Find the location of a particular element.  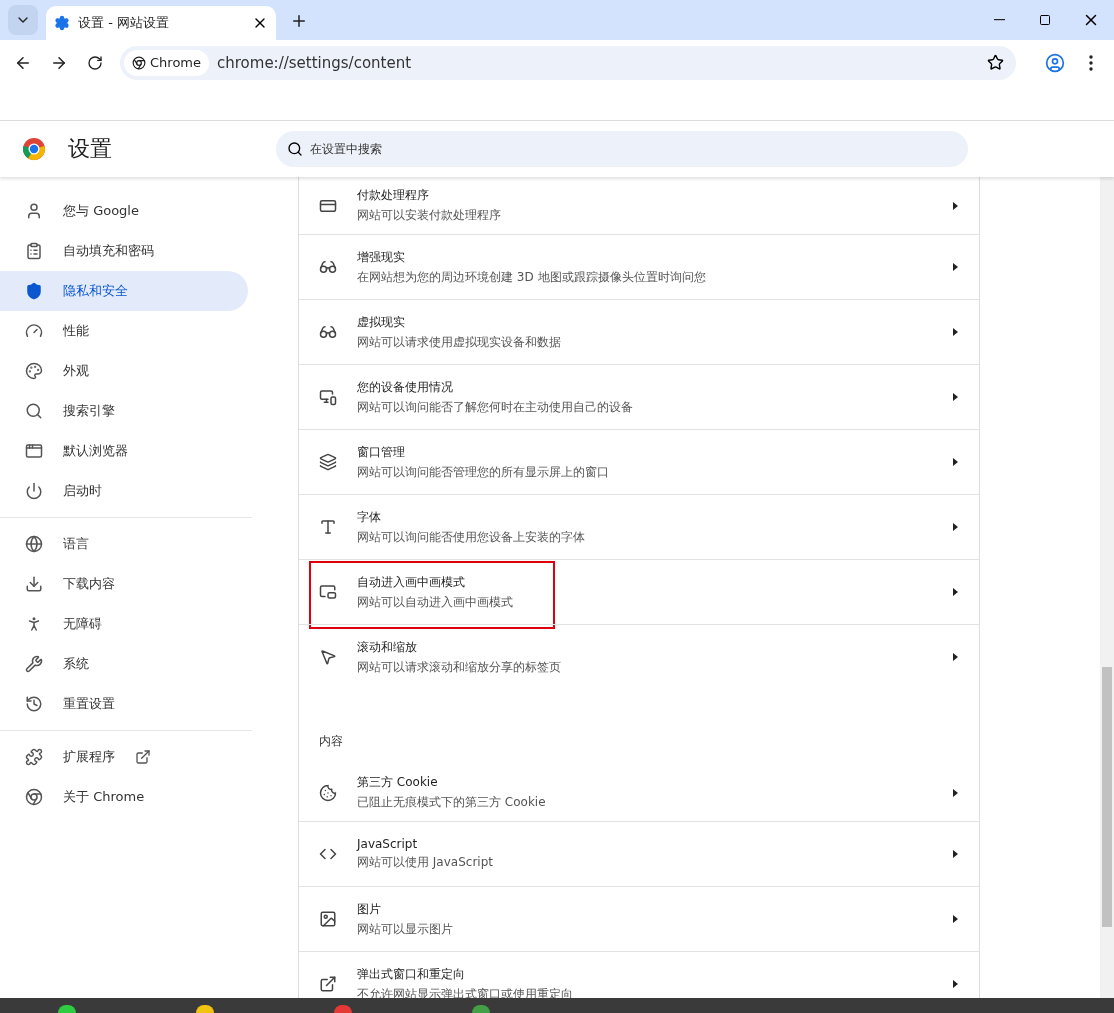

row-description: 网站可以请求滚动和缩放分享的标签页 is located at coordinates (459, 667).